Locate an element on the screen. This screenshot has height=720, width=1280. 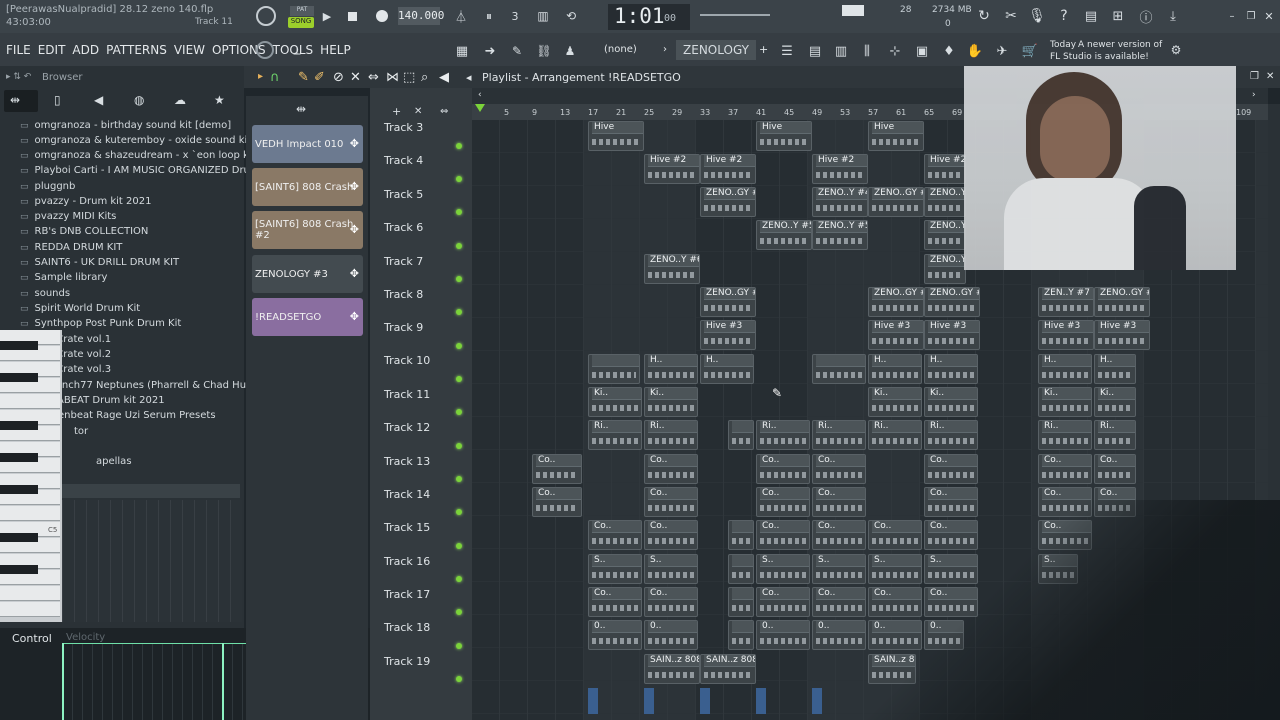
piano-roll-grid is located at coordinates (152, 561).